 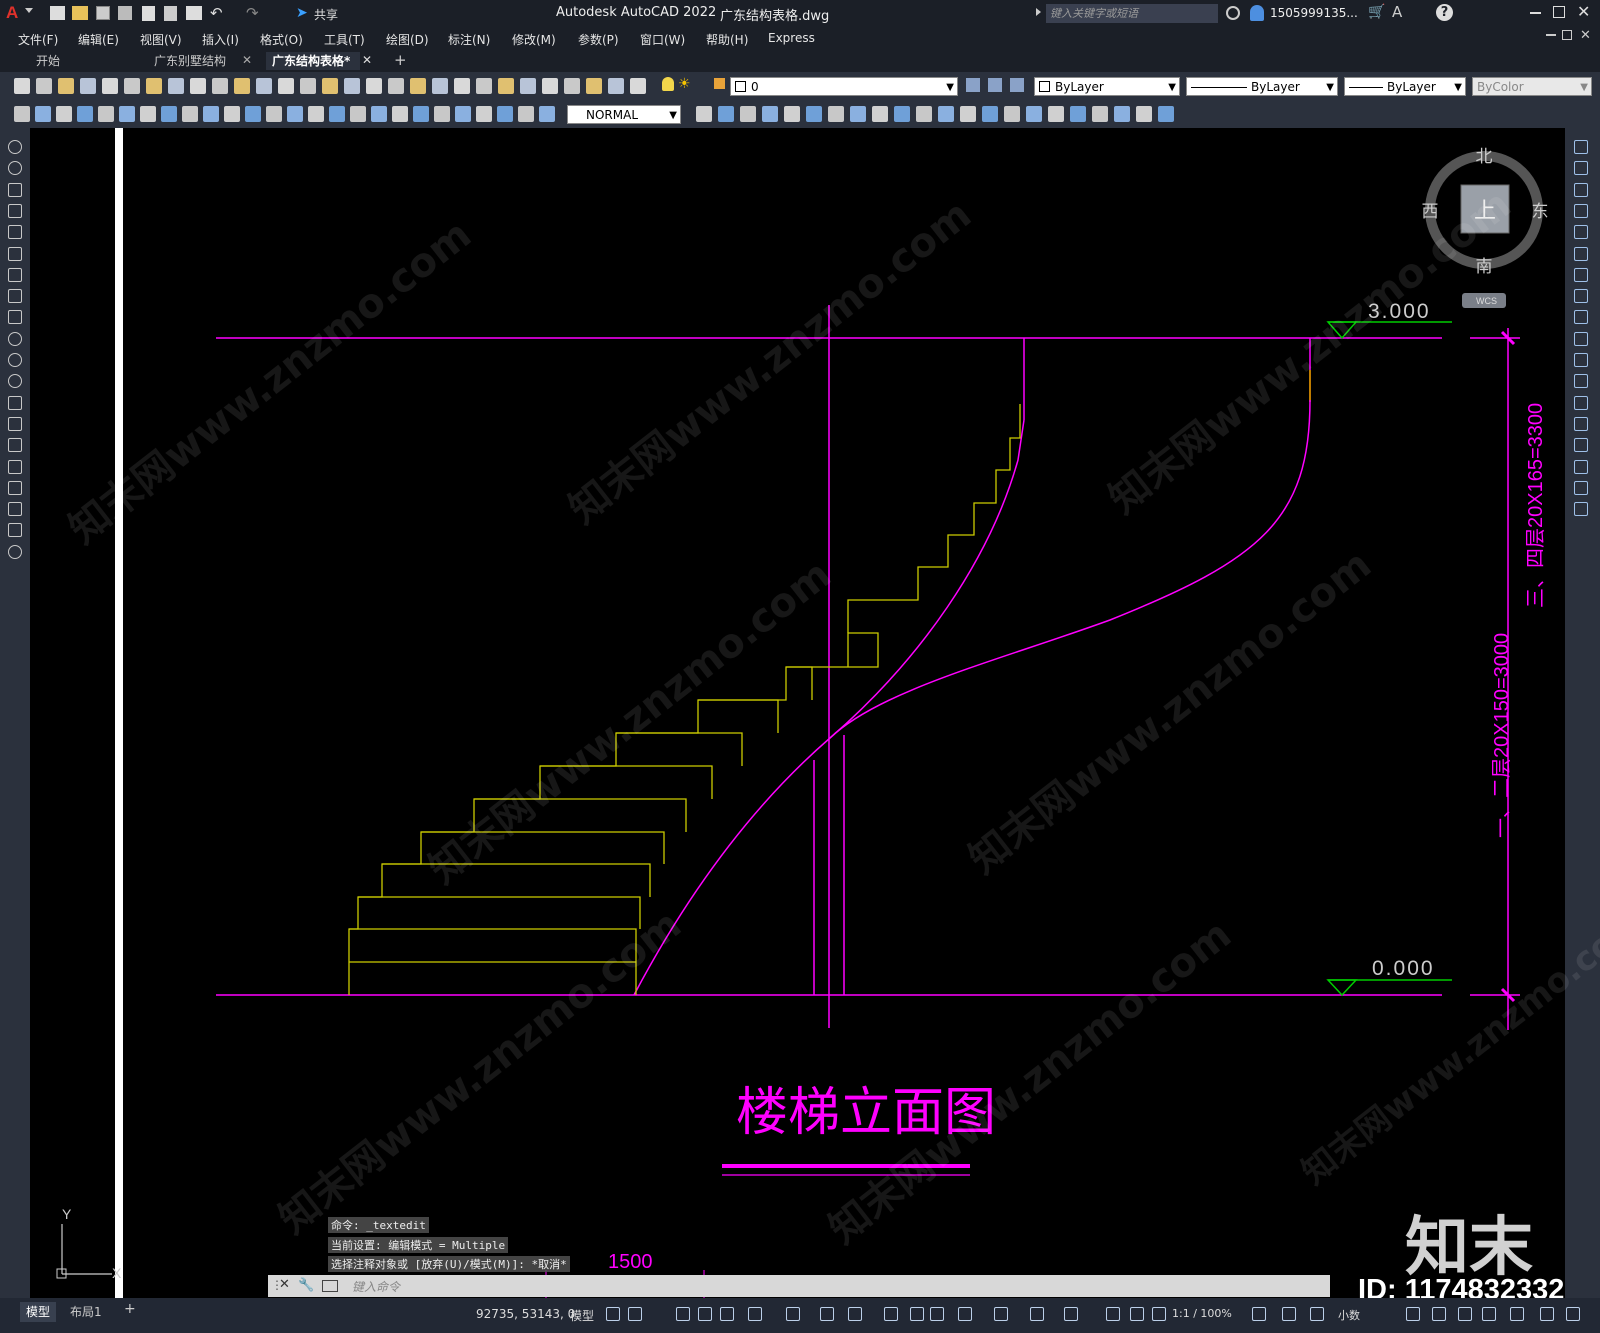 What do you see at coordinates (1484, 157) in the screenshot?
I see `compass-north: 北` at bounding box center [1484, 157].